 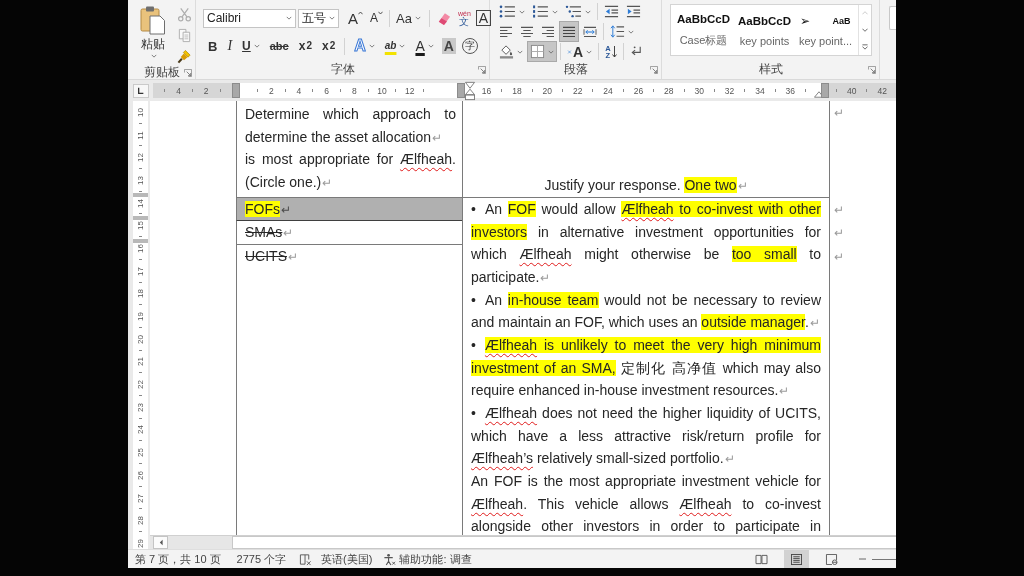 What do you see at coordinates (381, 12) in the screenshot?
I see `down-caret-icon` at bounding box center [381, 12].